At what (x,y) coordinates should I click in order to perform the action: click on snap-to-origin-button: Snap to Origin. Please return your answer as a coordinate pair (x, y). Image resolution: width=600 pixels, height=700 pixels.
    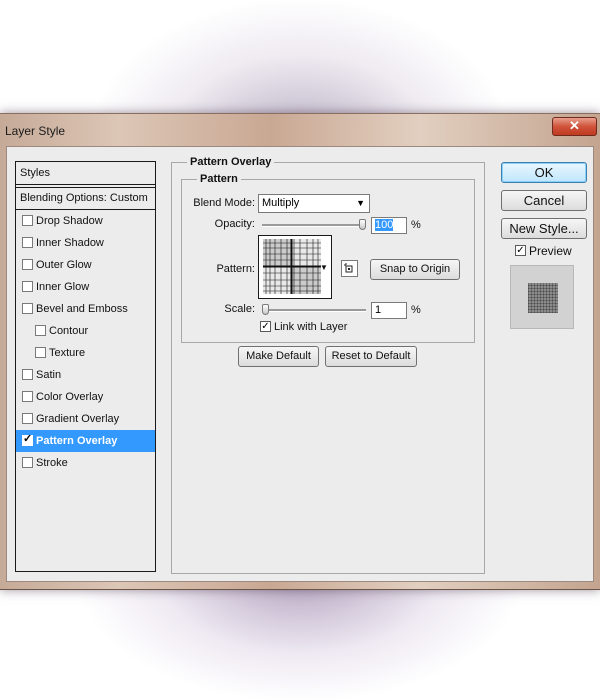
    Looking at the image, I should click on (415, 269).